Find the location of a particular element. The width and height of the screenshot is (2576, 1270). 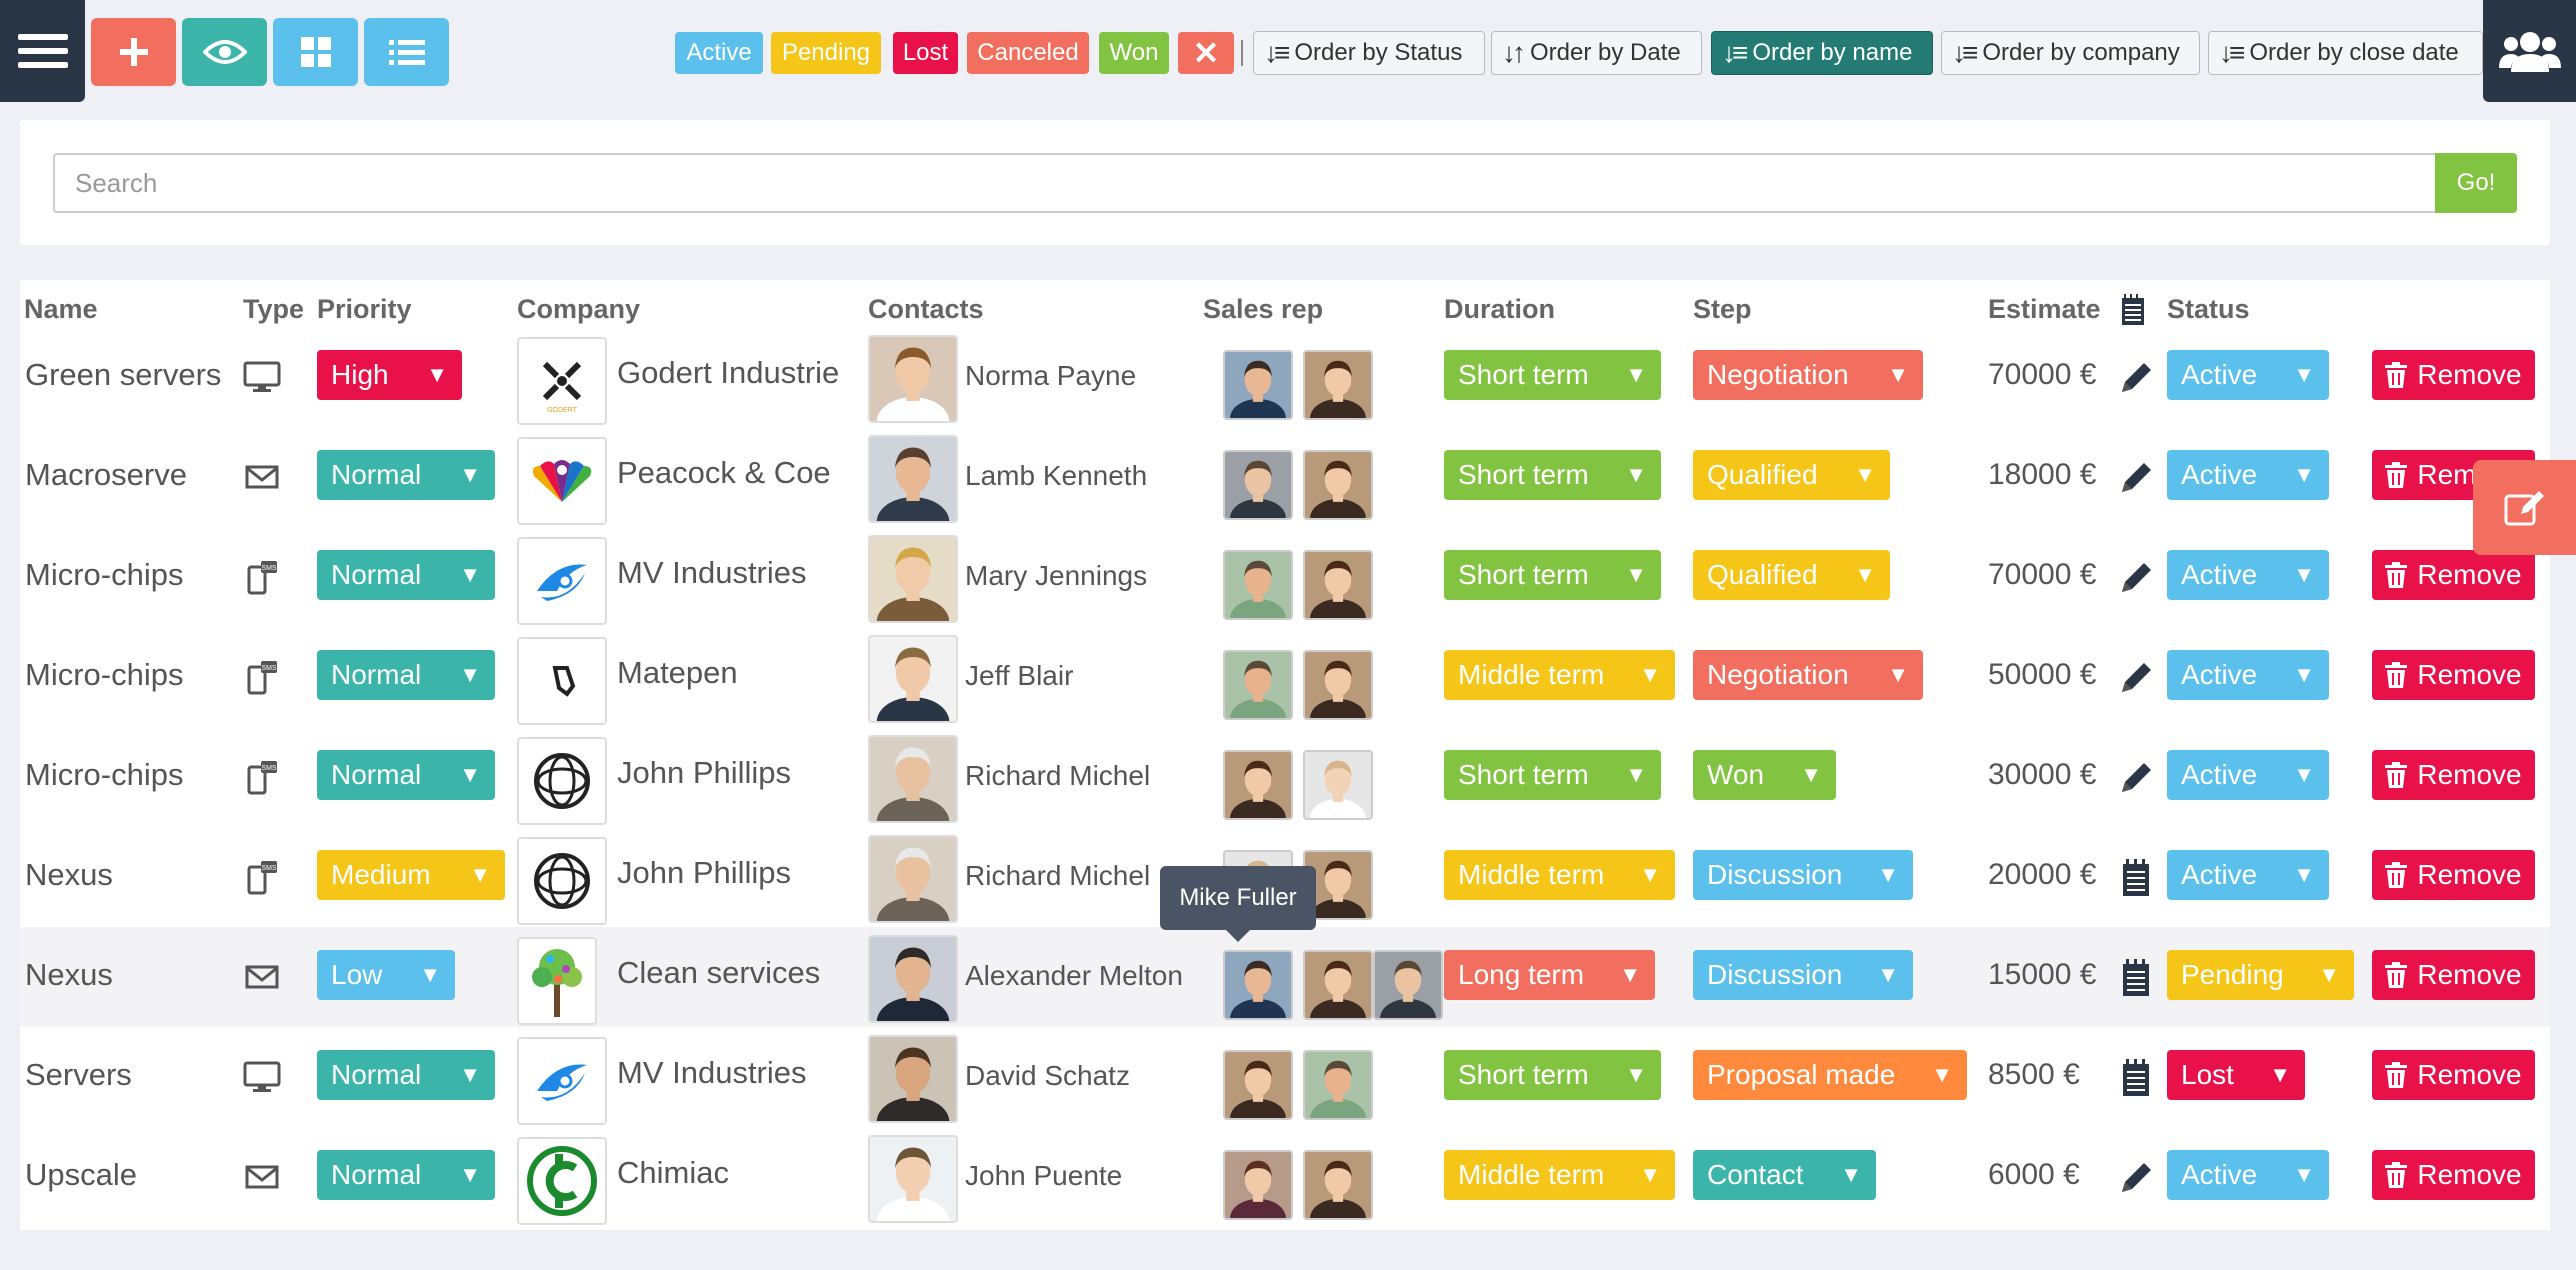

company-name: Godert Industrie is located at coordinates (728, 373).